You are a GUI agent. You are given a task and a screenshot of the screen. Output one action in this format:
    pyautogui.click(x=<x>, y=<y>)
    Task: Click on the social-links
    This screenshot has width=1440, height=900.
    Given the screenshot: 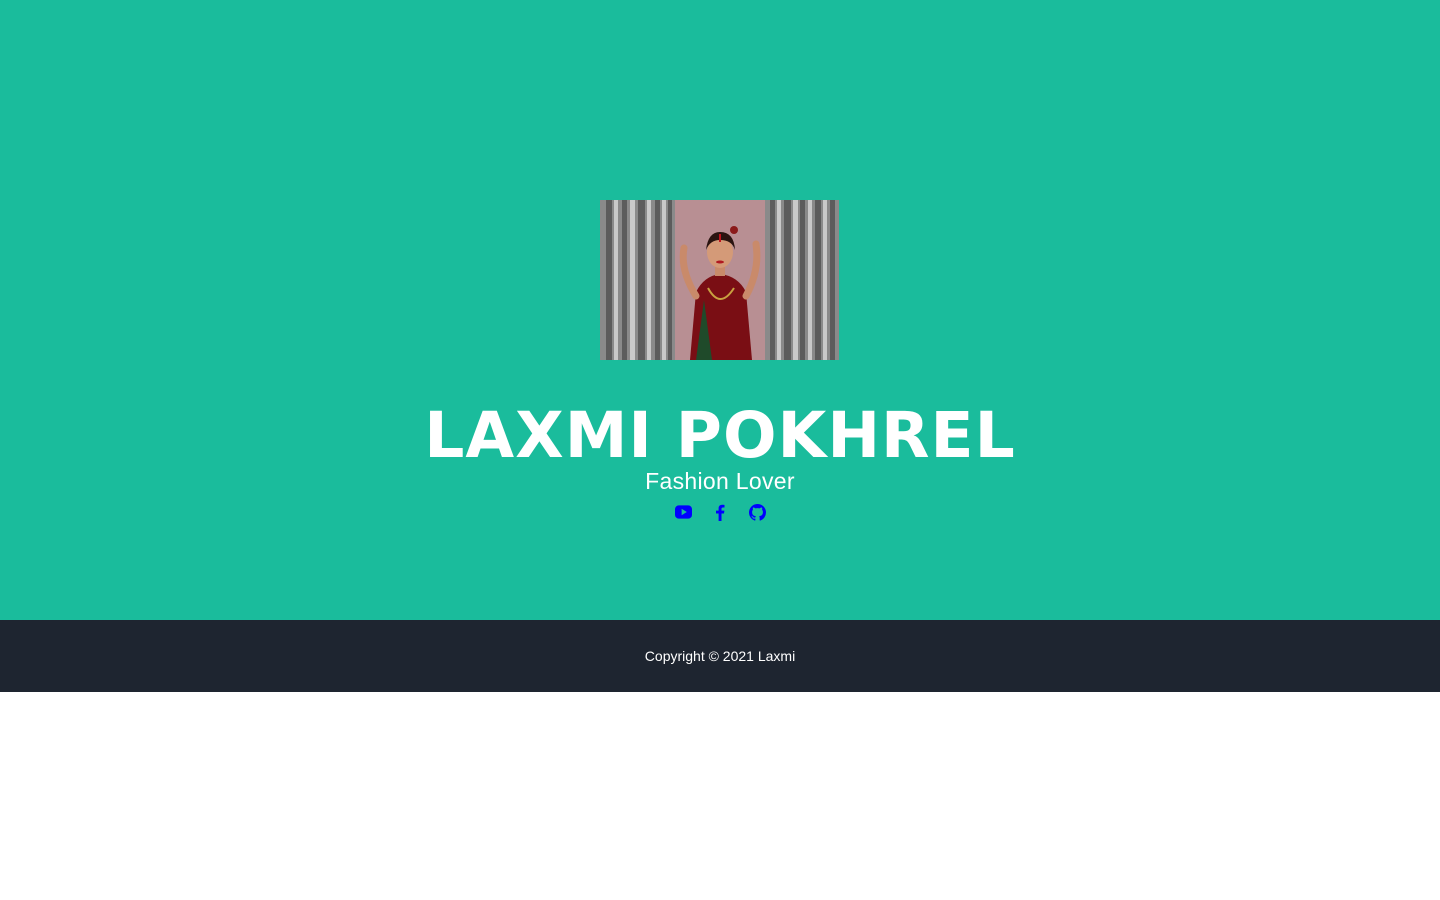 What is the action you would take?
    pyautogui.click(x=720, y=512)
    